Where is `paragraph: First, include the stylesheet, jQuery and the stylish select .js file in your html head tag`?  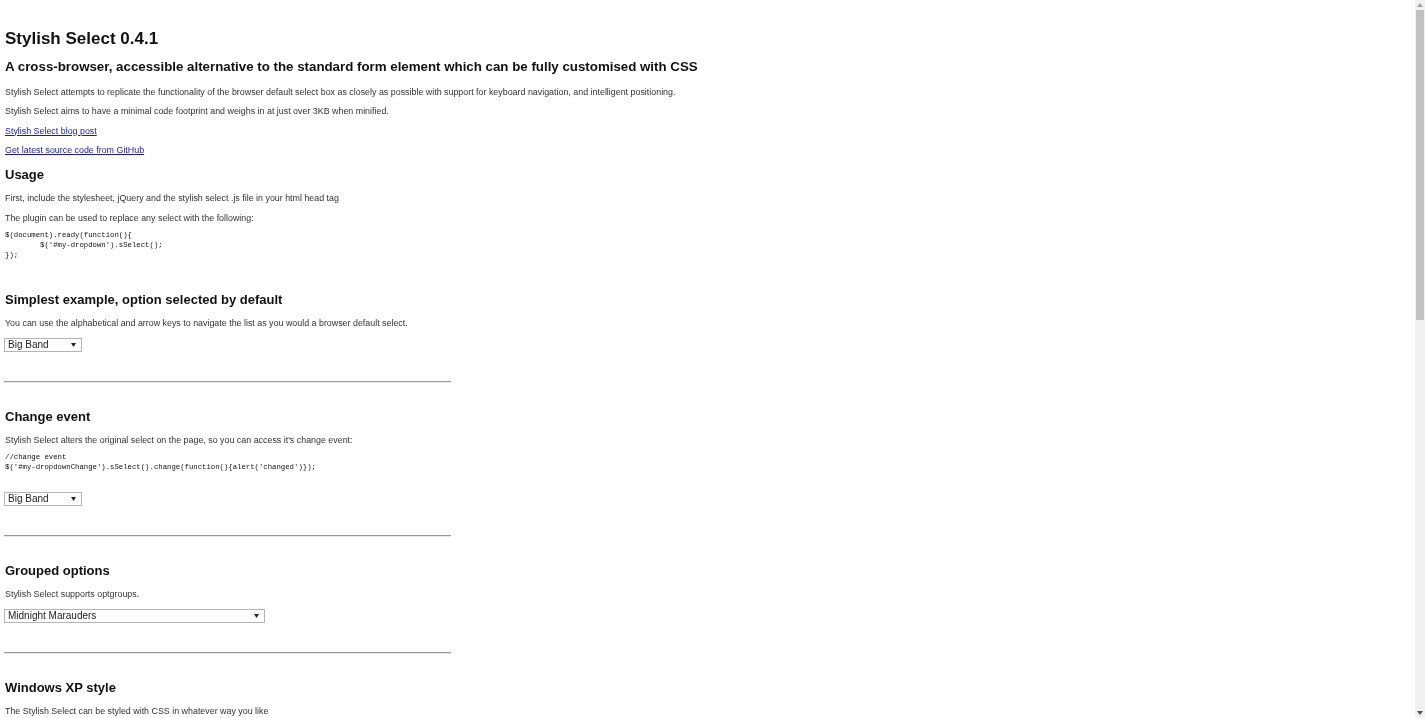
paragraph: First, include the stylesheet, jQuery and the stylish select .js file in your html head tag is located at coordinates (172, 198).